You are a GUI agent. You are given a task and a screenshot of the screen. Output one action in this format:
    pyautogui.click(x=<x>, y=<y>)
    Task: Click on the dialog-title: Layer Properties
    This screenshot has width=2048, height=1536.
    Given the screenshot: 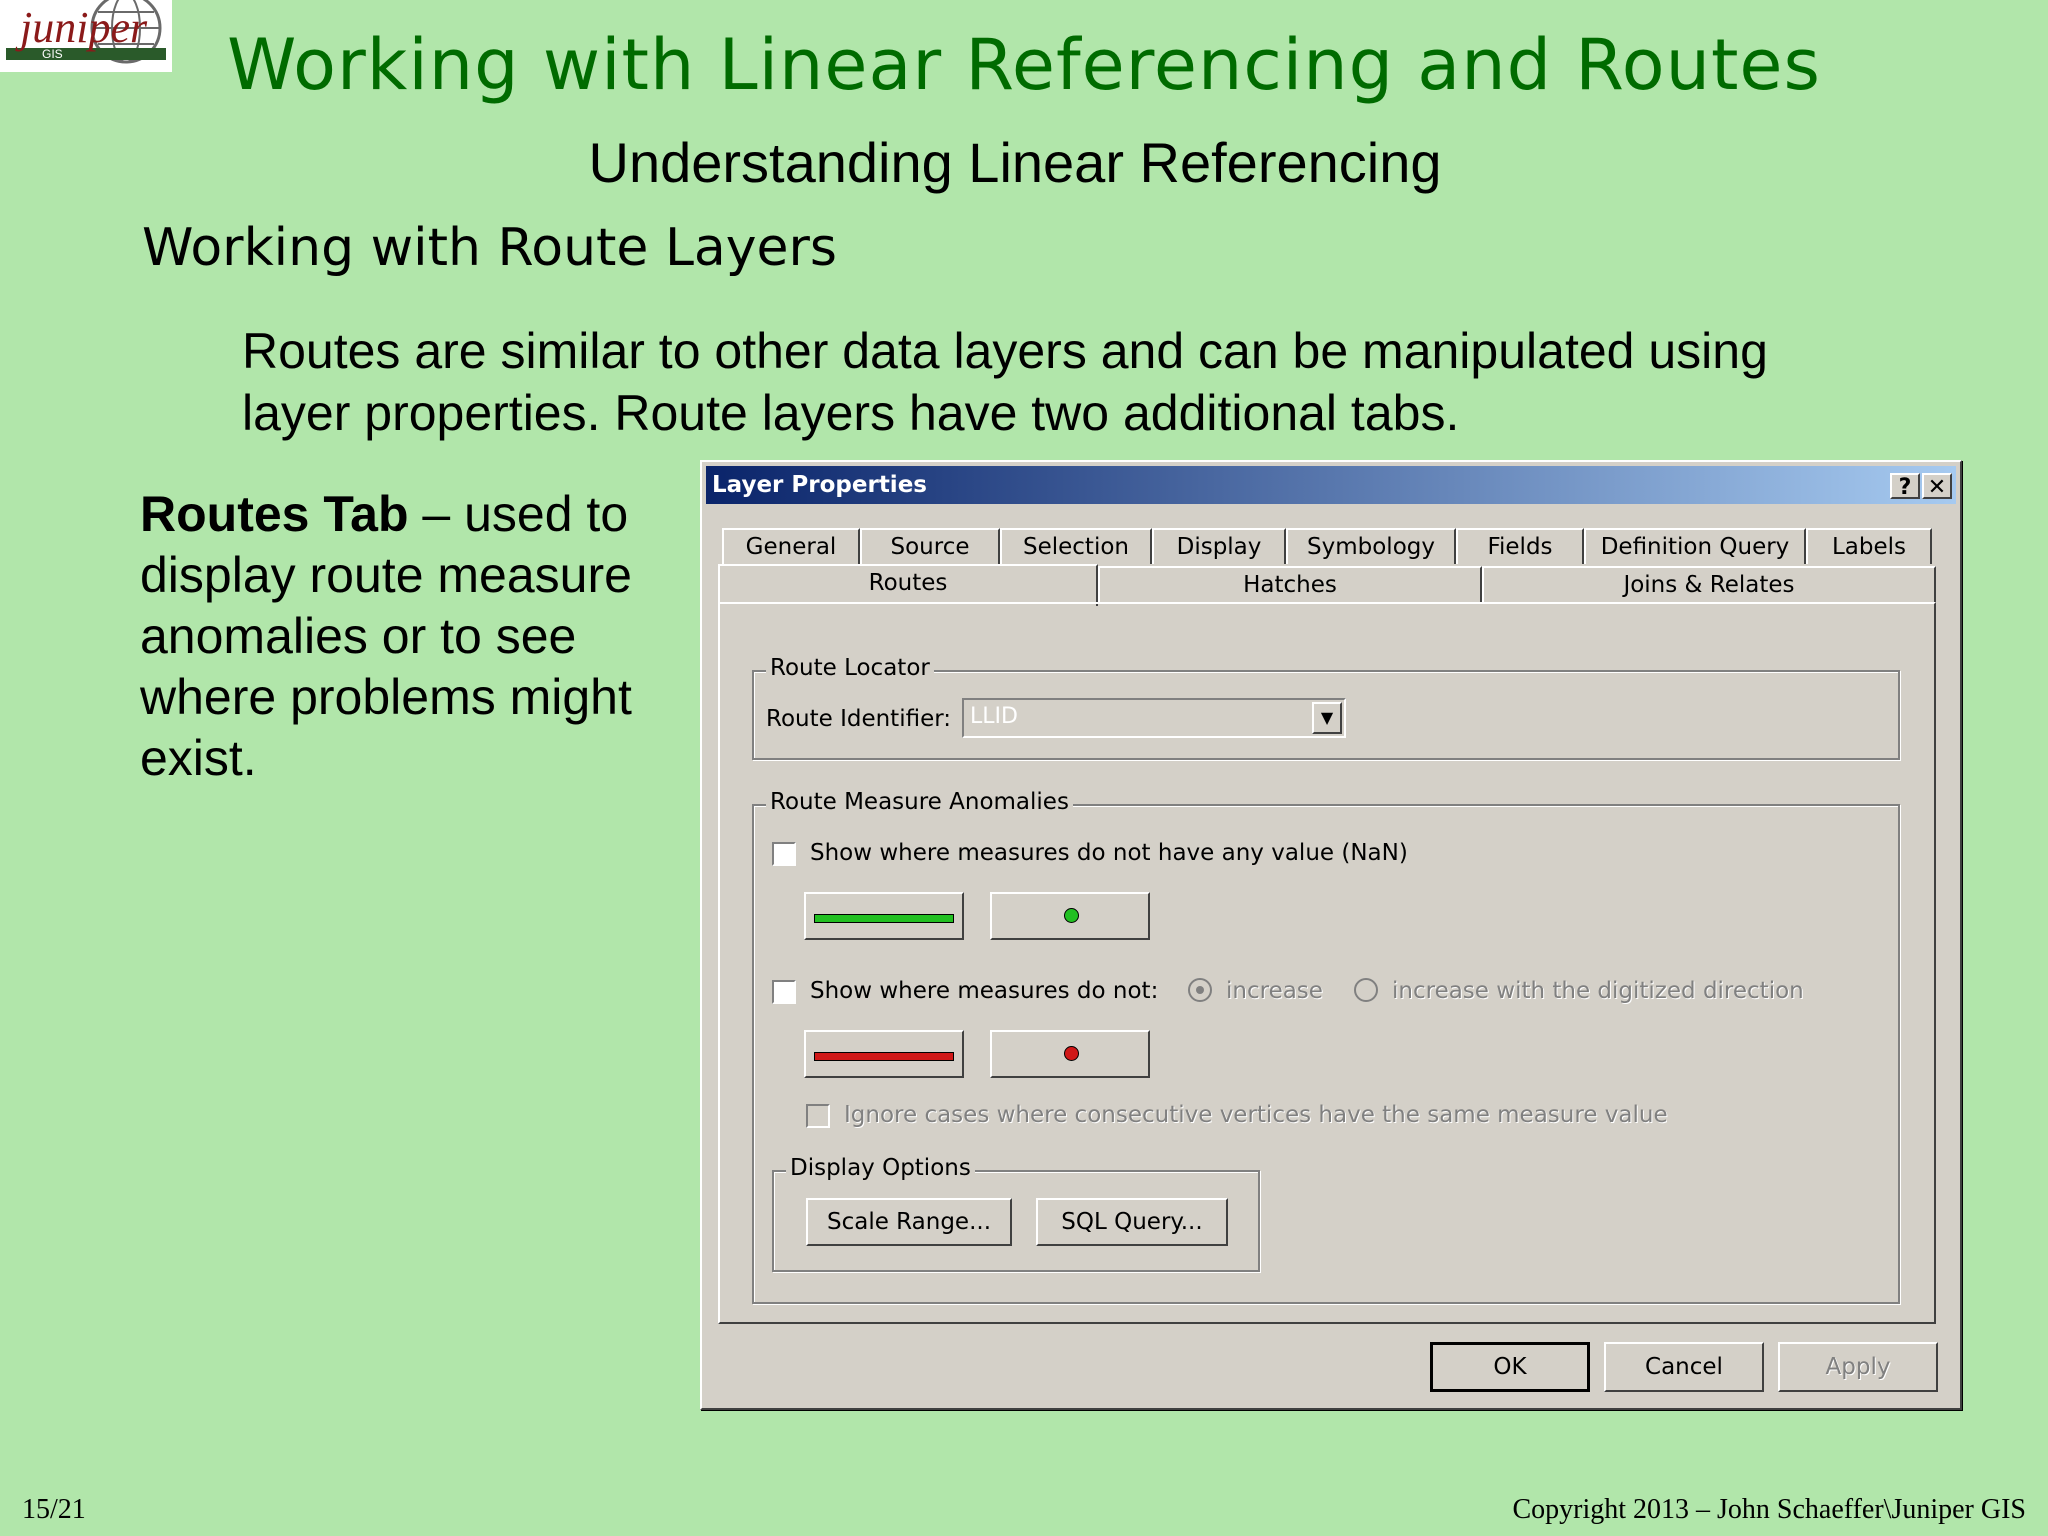 What is the action you would take?
    pyautogui.click(x=819, y=485)
    